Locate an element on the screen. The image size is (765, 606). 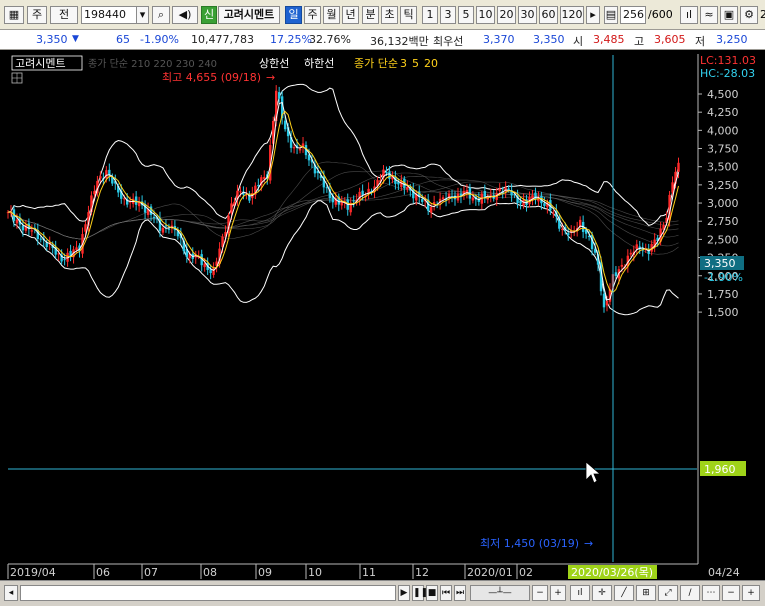
right-arrow-icon: → is located at coordinates (270, 77).